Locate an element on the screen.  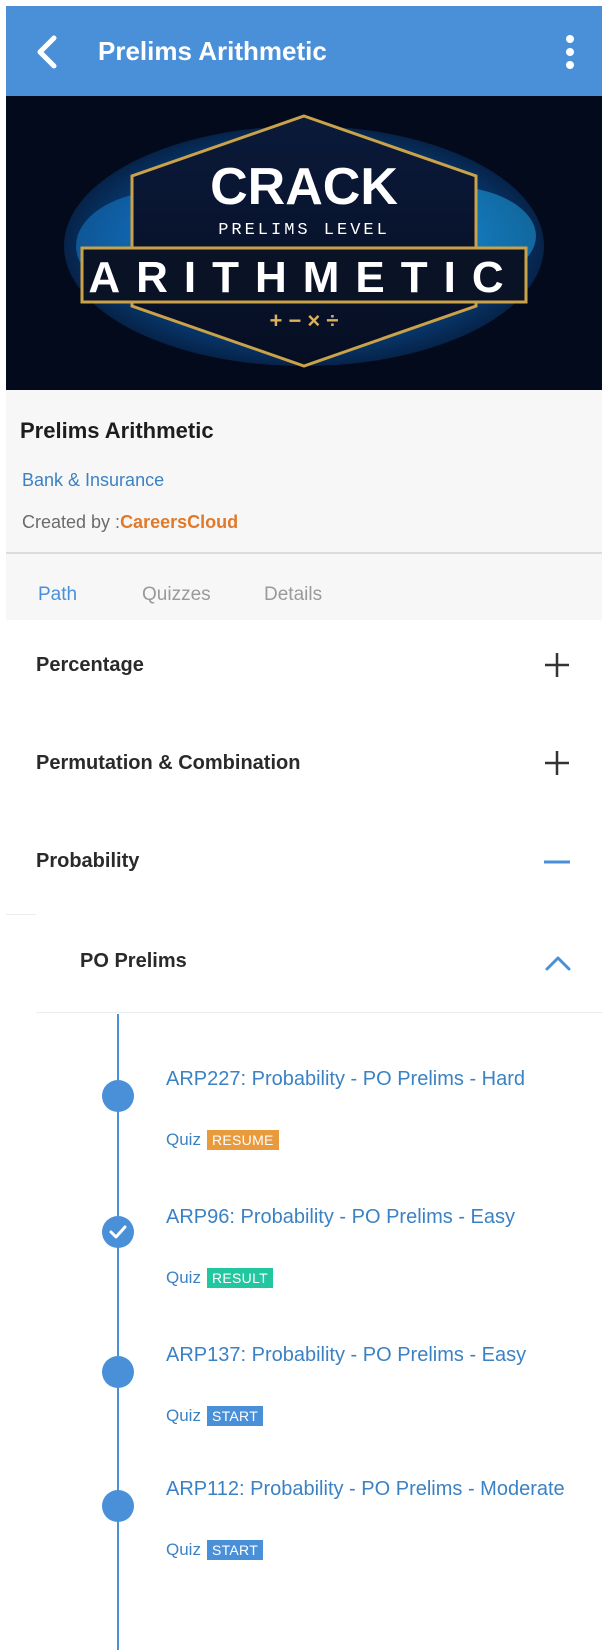
tab-quizzes: Quizzes is located at coordinates (176, 595).